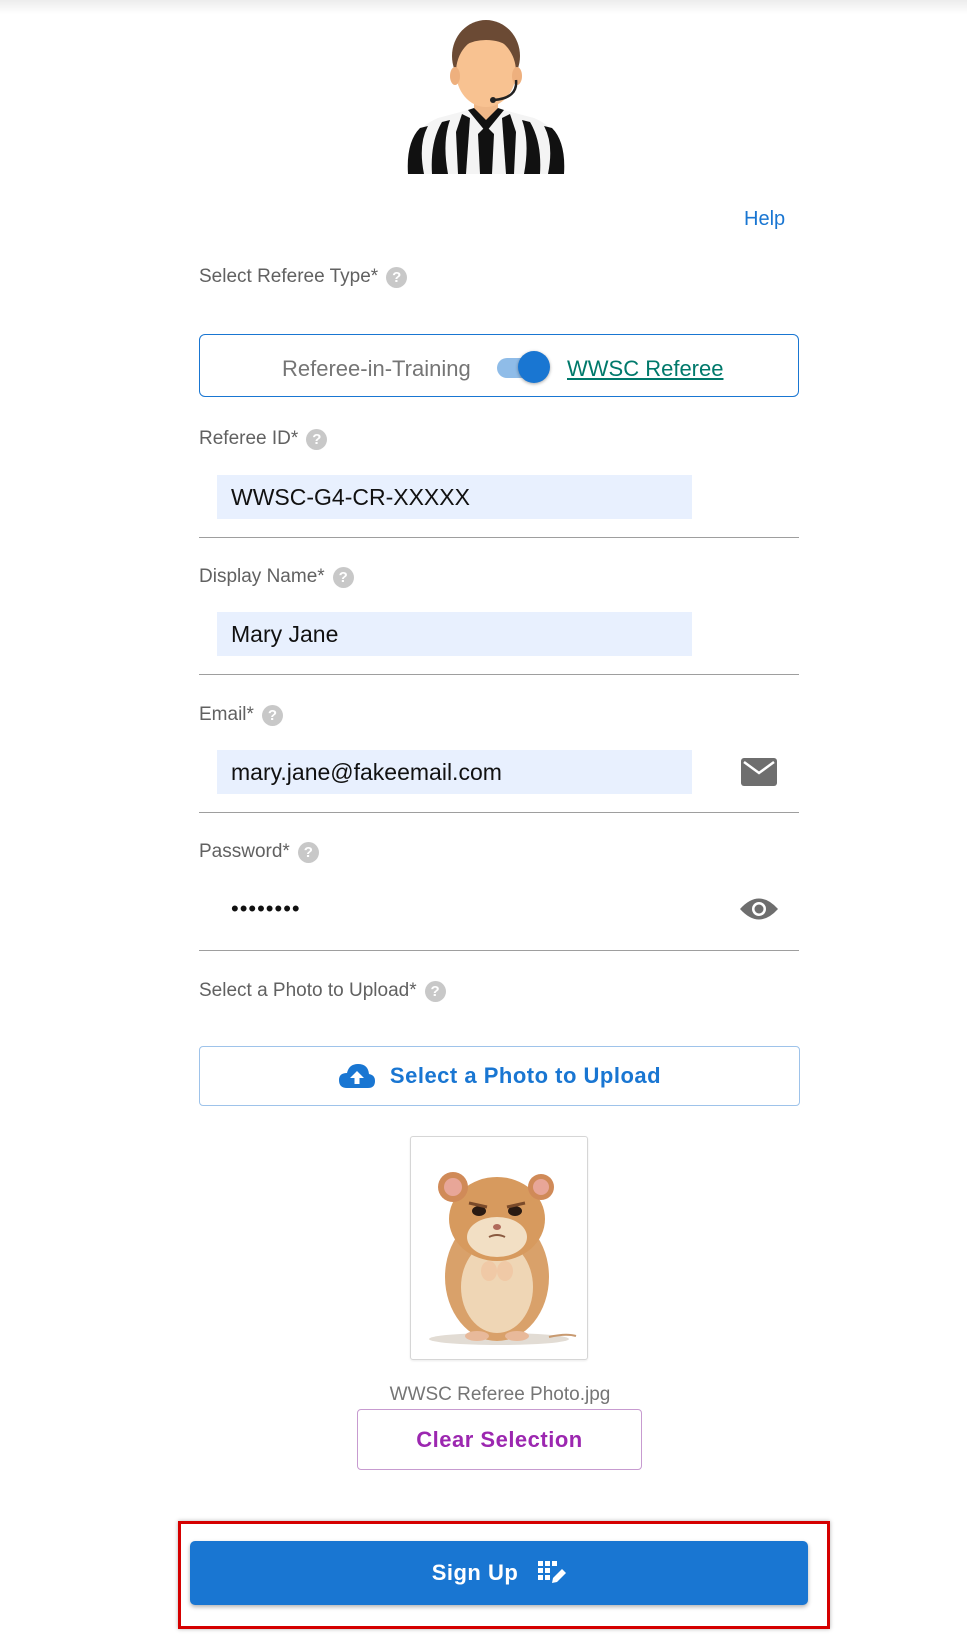 The width and height of the screenshot is (967, 1641). What do you see at coordinates (534, 367) in the screenshot?
I see `referee-type-switch-thumb` at bounding box center [534, 367].